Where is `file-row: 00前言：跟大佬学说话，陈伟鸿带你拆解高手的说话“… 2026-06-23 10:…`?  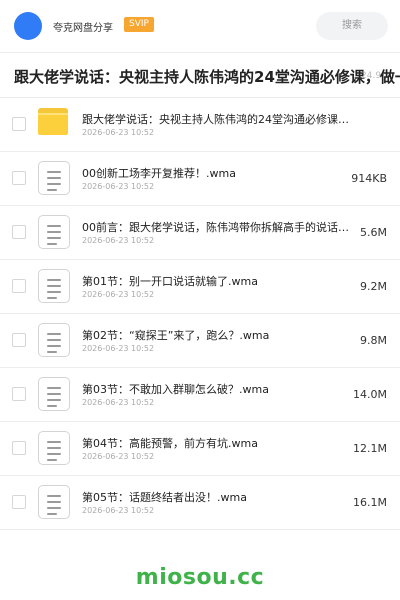 file-row: 00前言：跟大佬学说话，陈伟鸿带你拆解高手的说话“… 2026-06-23 10:… is located at coordinates (200, 233).